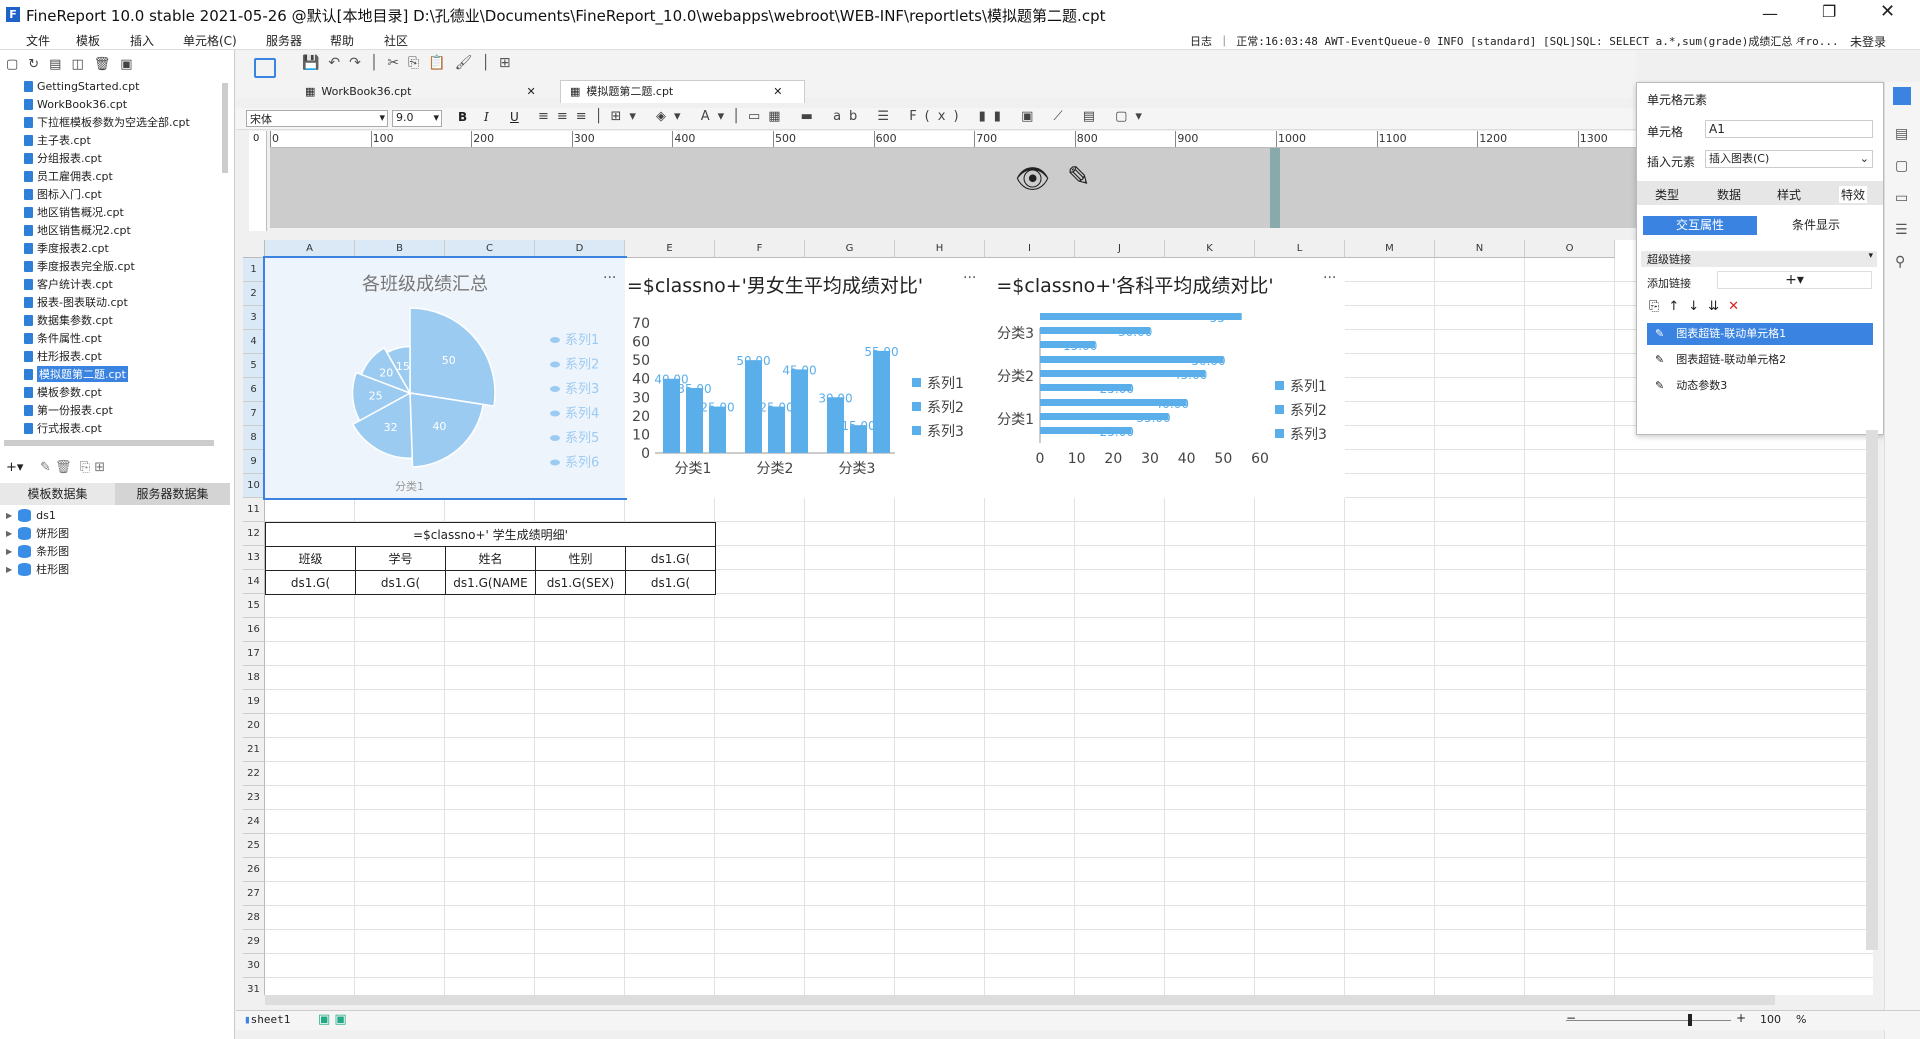 This screenshot has height=1039, width=1920. What do you see at coordinates (1760, 334) in the screenshot?
I see `link-item: ✎ 图表超链-联动单元格1` at bounding box center [1760, 334].